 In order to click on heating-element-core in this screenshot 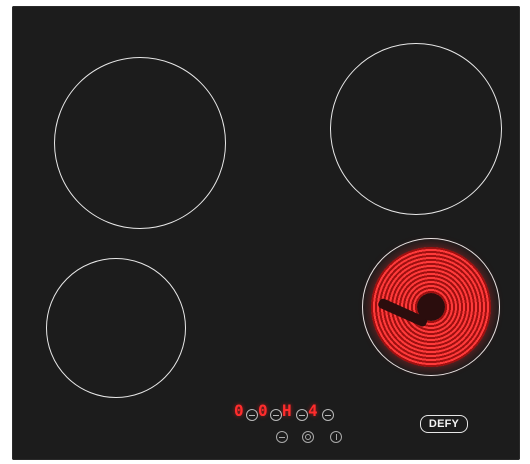, I will do `click(431, 307)`.